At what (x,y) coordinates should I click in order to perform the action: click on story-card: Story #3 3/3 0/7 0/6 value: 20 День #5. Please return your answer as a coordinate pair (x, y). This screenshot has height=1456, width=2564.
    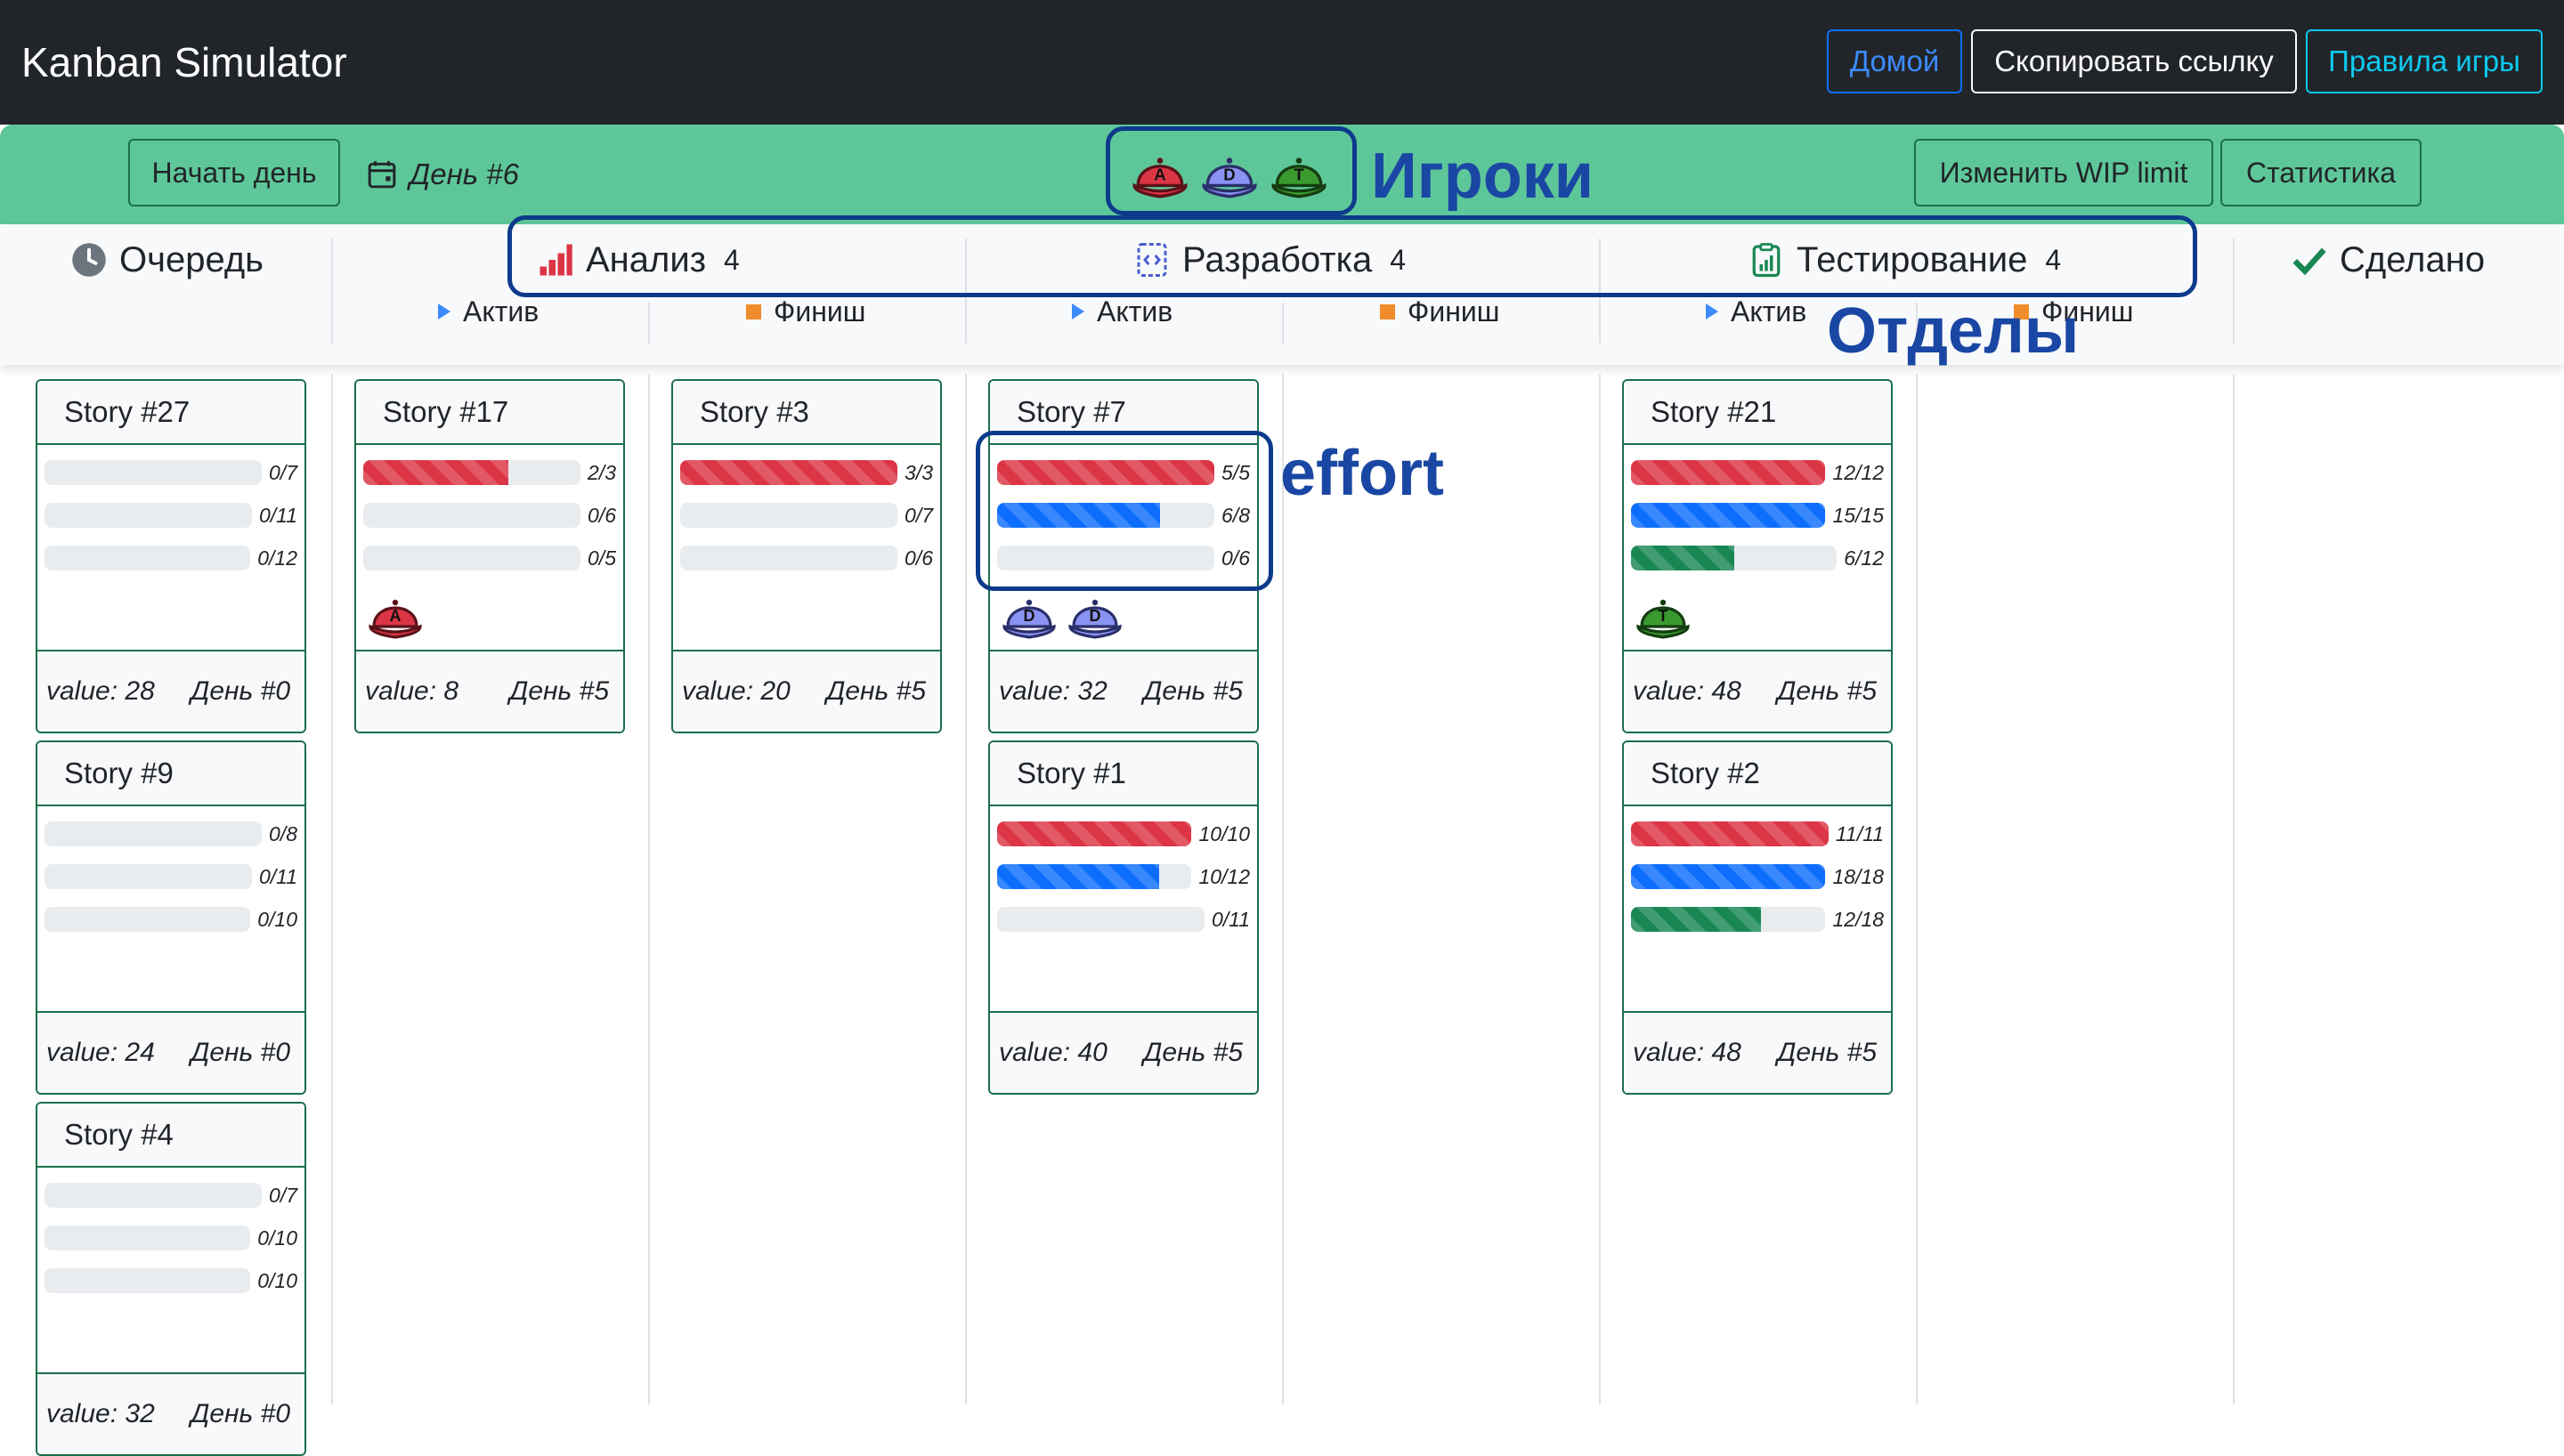
    Looking at the image, I should click on (806, 556).